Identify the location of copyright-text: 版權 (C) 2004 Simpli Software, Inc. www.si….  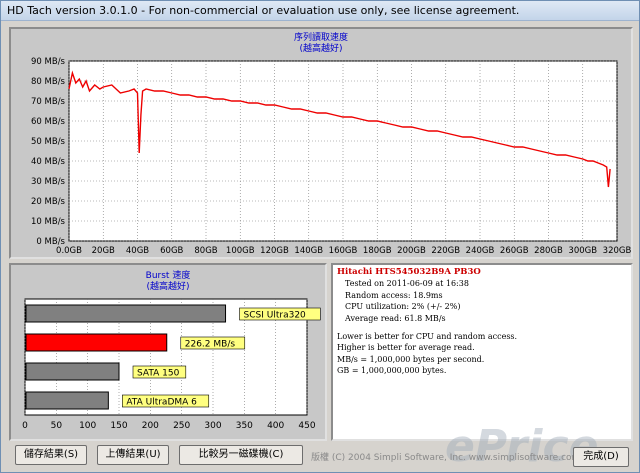
(446, 458).